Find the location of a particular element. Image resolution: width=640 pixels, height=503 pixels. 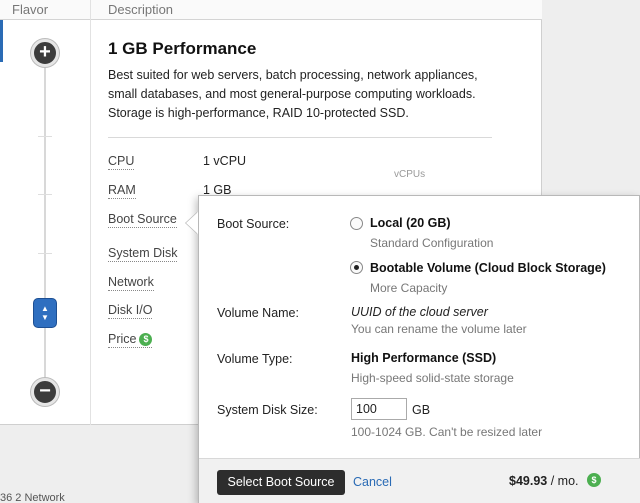

price-label-text: Price is located at coordinates (122, 339).